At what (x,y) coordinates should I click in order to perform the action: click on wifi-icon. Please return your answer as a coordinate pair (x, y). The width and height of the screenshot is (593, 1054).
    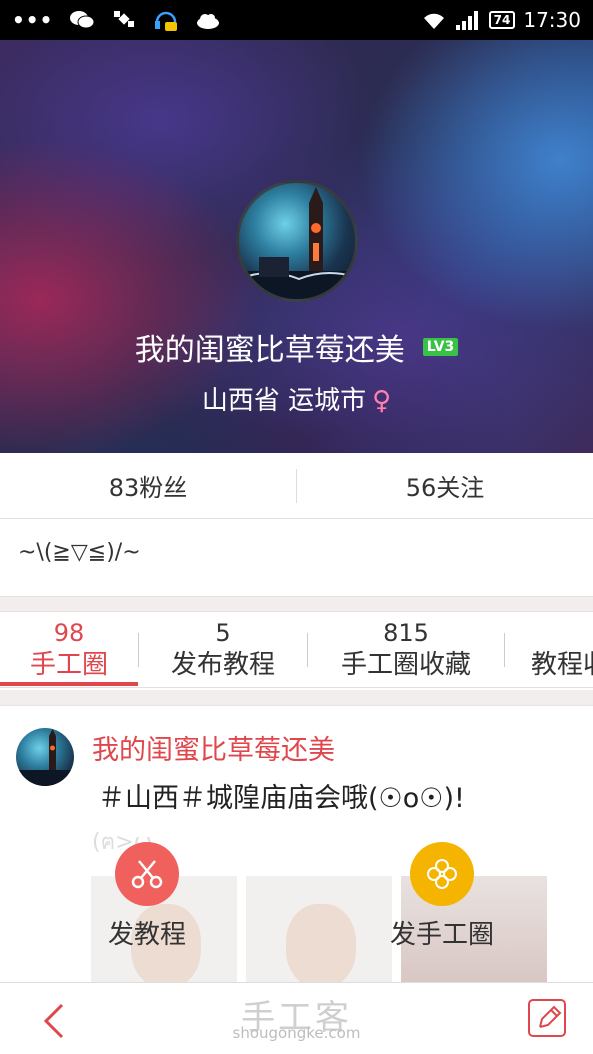
    Looking at the image, I should click on (434, 20).